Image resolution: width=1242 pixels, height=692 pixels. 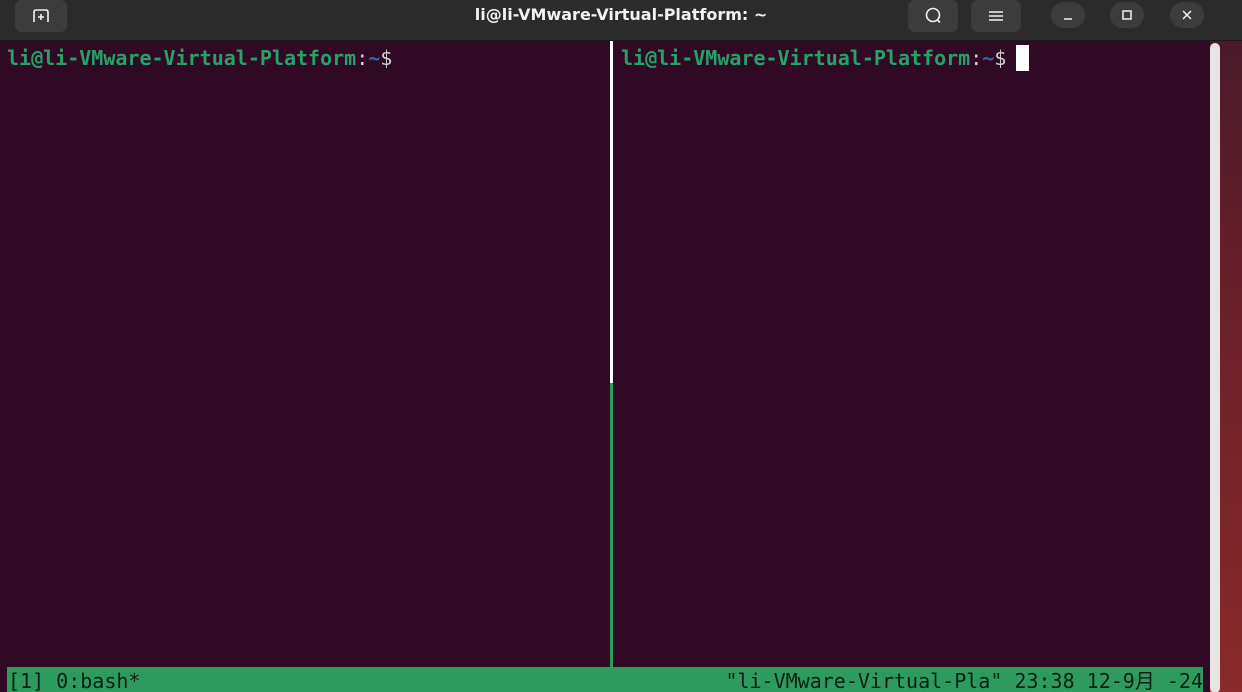 I want to click on close-button, so click(x=1187, y=15).